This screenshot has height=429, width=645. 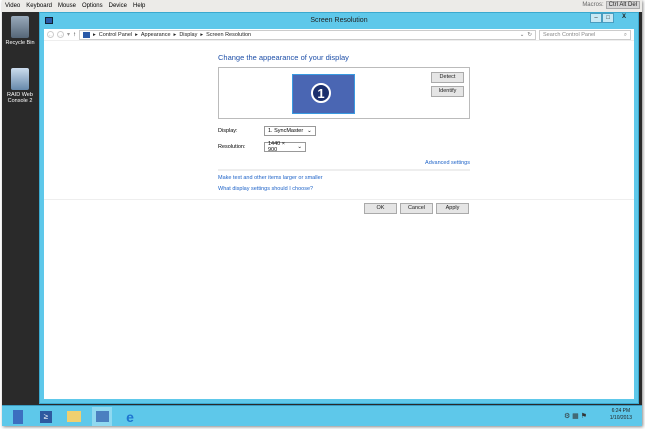 What do you see at coordinates (622, 5) in the screenshot?
I see `ctrl-alt-del-button: Ctrl Alt Del` at bounding box center [622, 5].